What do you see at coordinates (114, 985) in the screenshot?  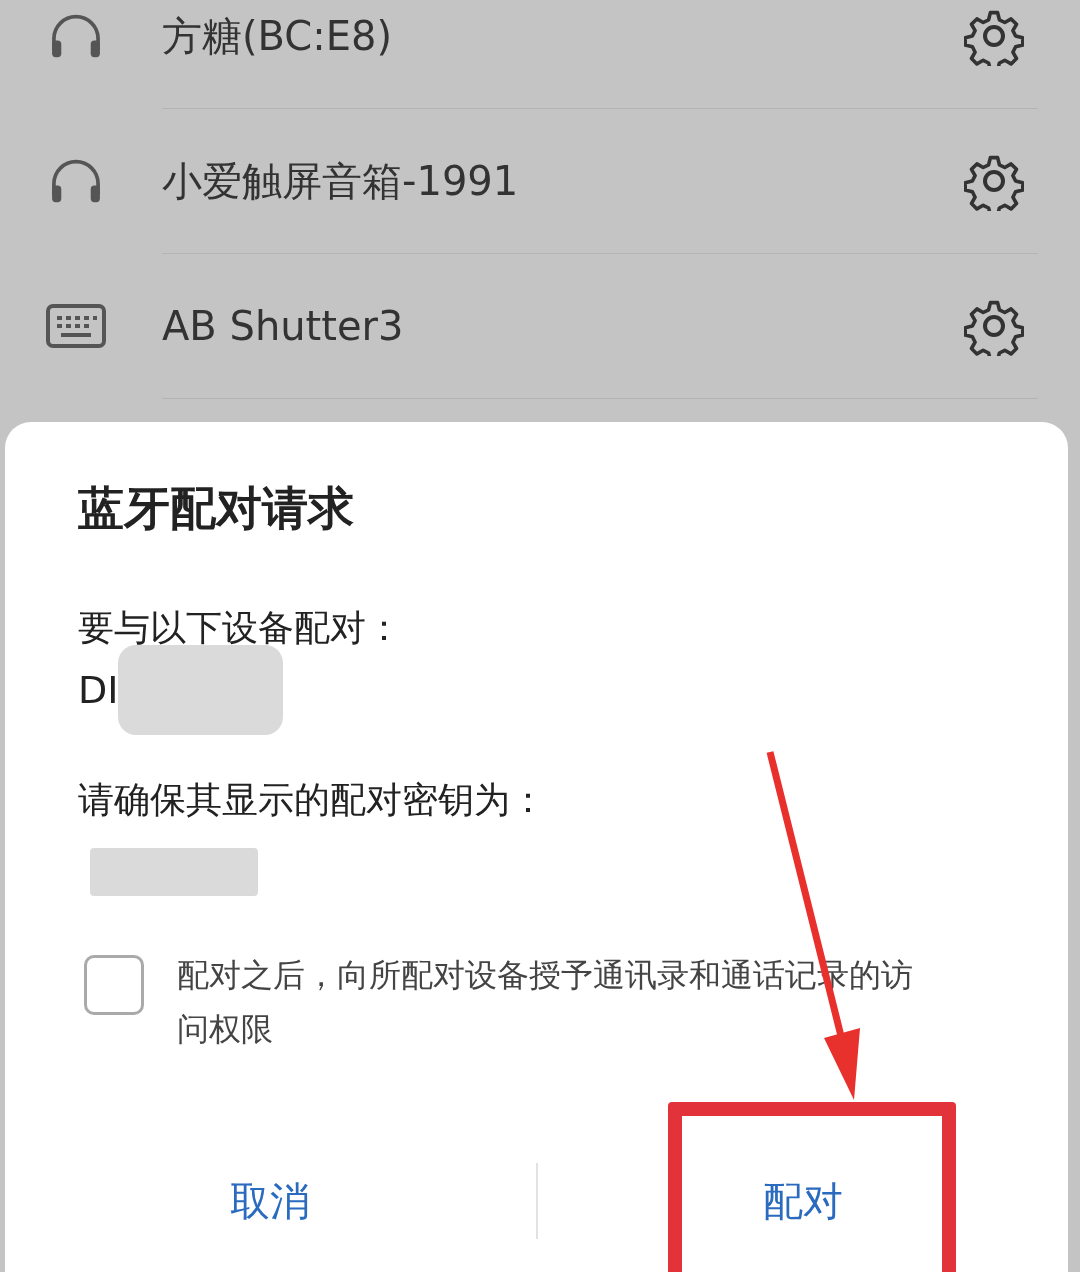 I see `checkbox` at bounding box center [114, 985].